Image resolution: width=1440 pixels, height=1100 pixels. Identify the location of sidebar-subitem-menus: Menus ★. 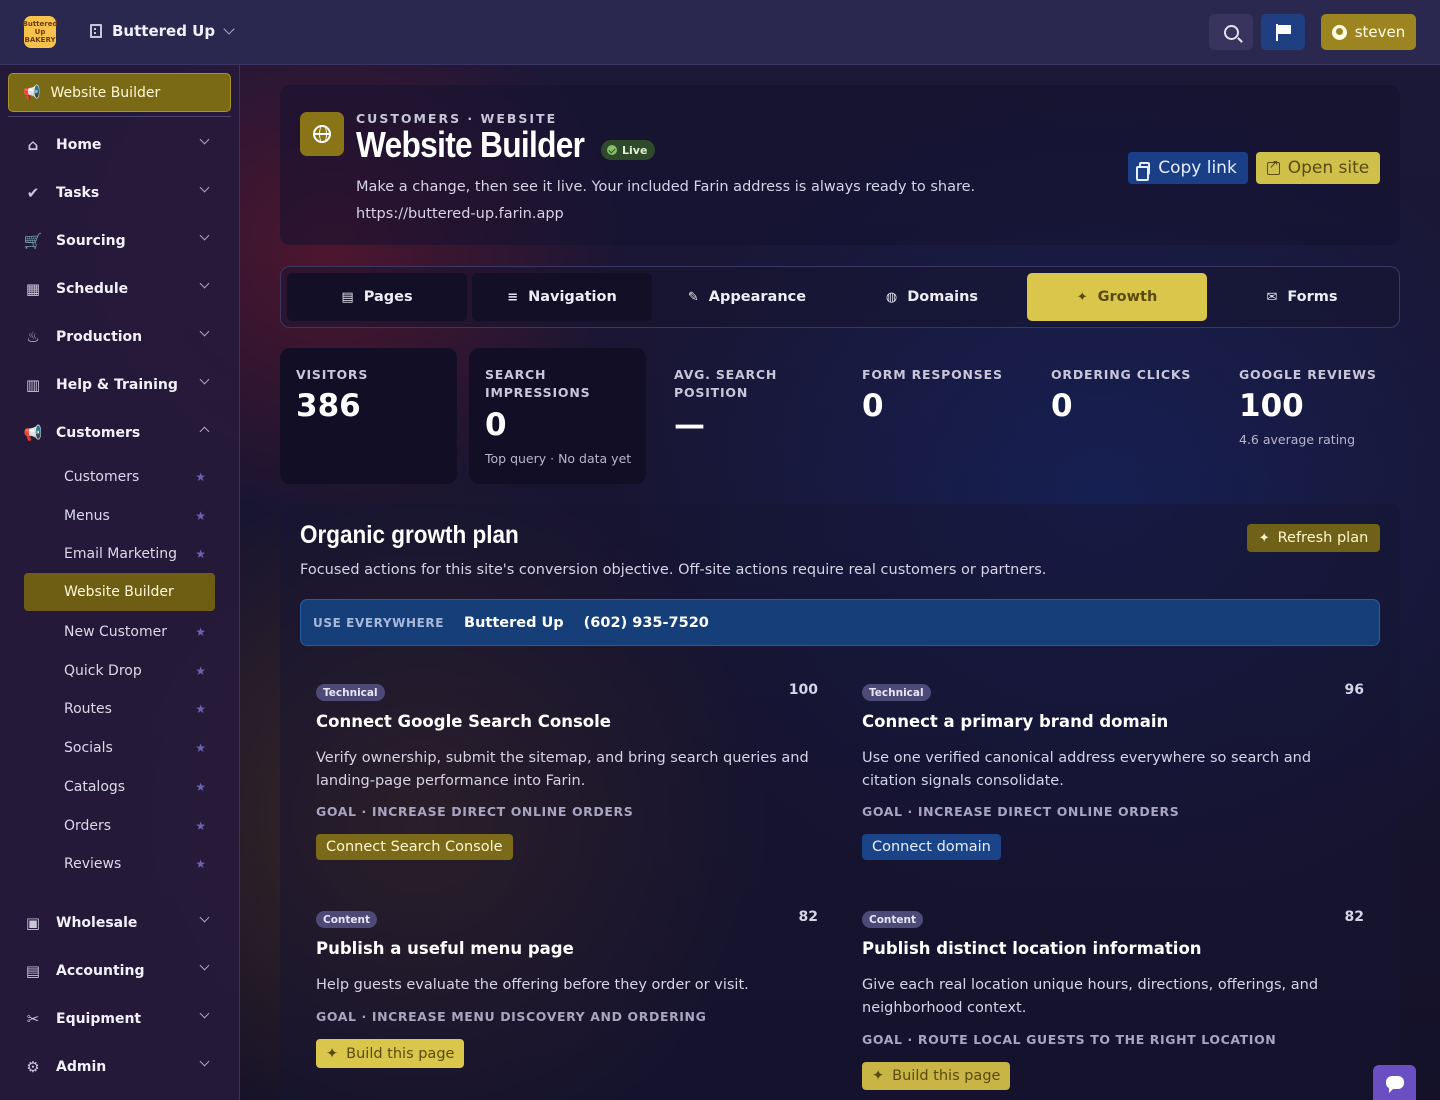
(119, 516).